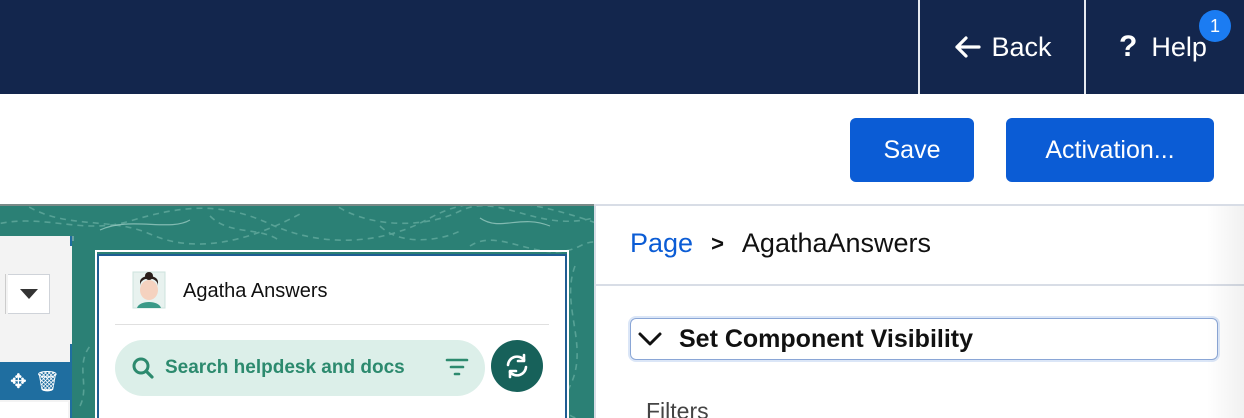  Describe the element at coordinates (332, 336) in the screenshot. I see `agatha-answers-widget: Agatha Answers` at that location.